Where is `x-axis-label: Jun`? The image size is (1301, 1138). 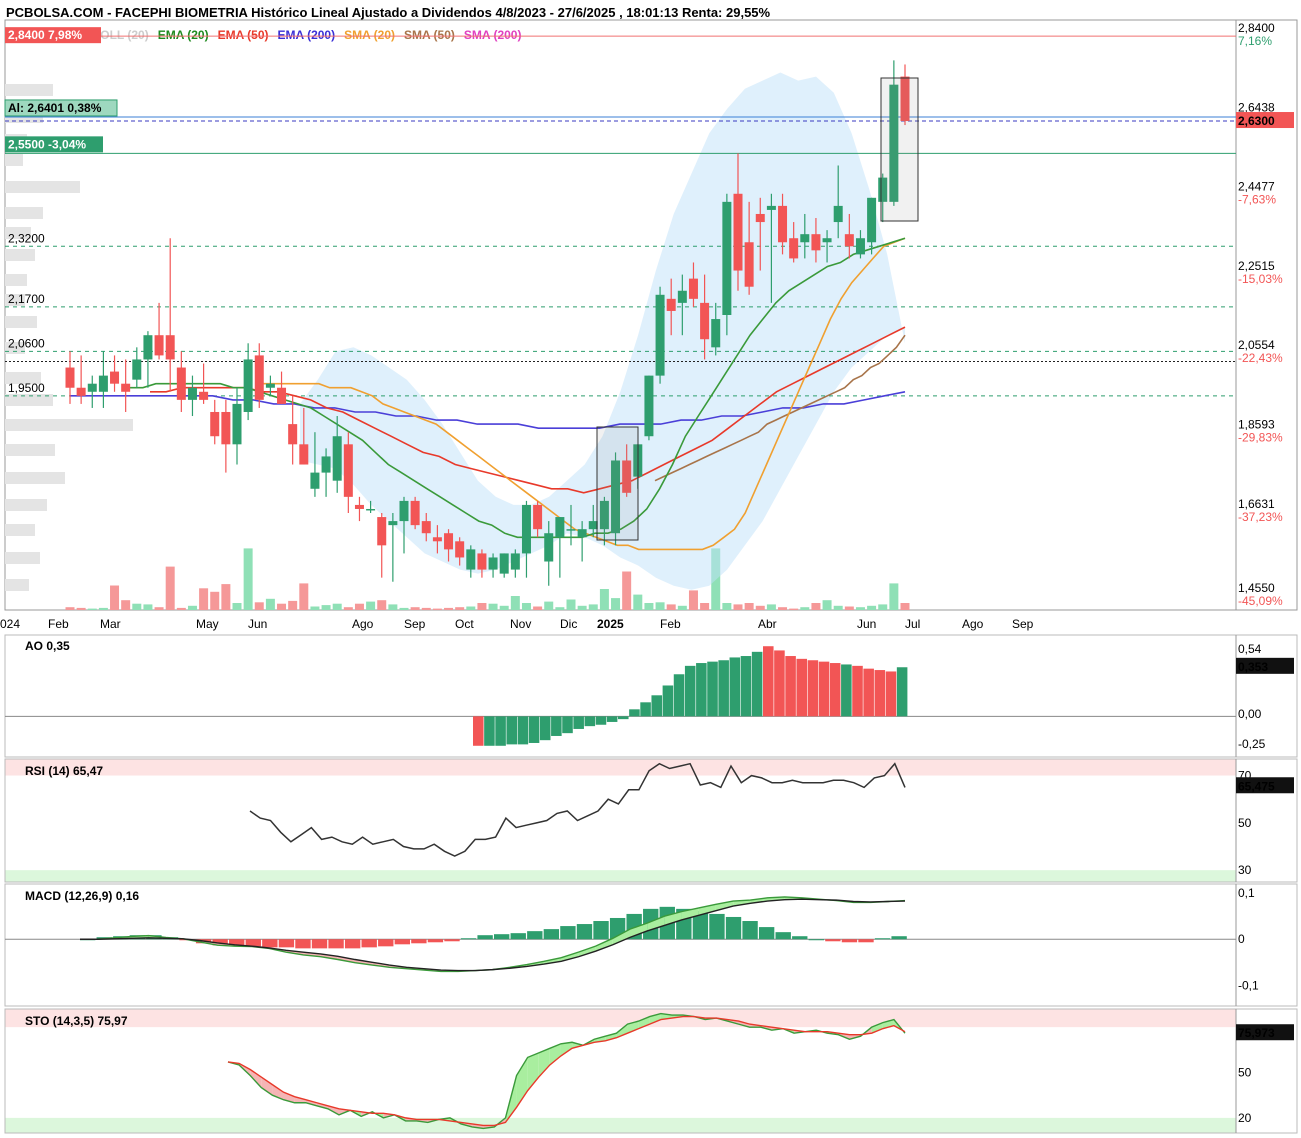
x-axis-label: Jun is located at coordinates (257, 624).